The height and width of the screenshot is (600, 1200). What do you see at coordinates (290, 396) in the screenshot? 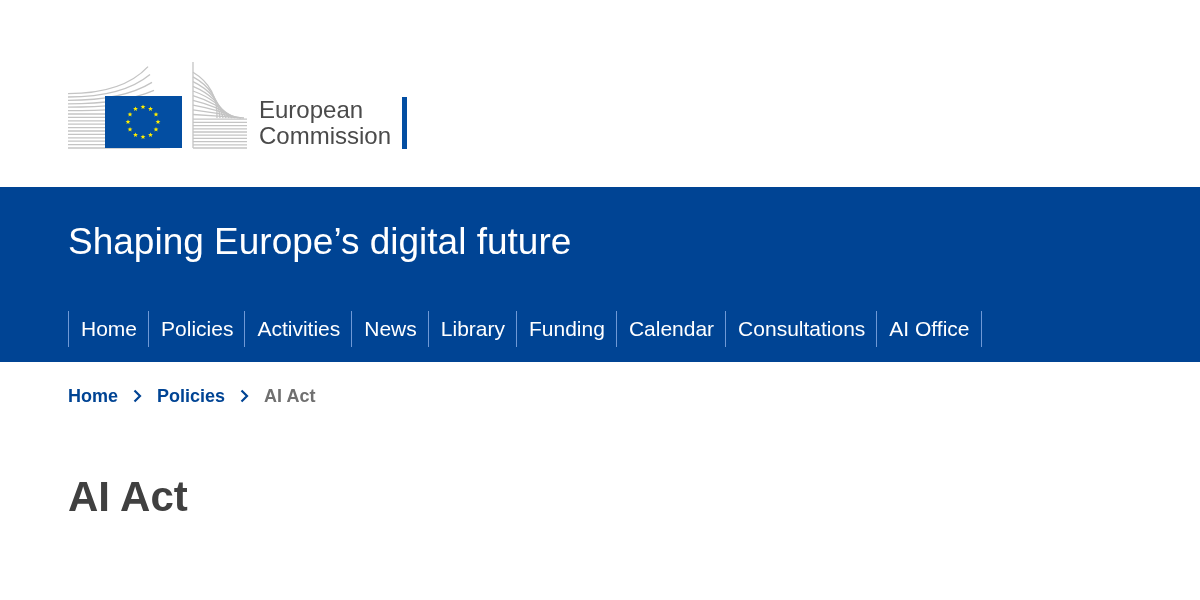
I see `breadcrumb-current: AI Act` at bounding box center [290, 396].